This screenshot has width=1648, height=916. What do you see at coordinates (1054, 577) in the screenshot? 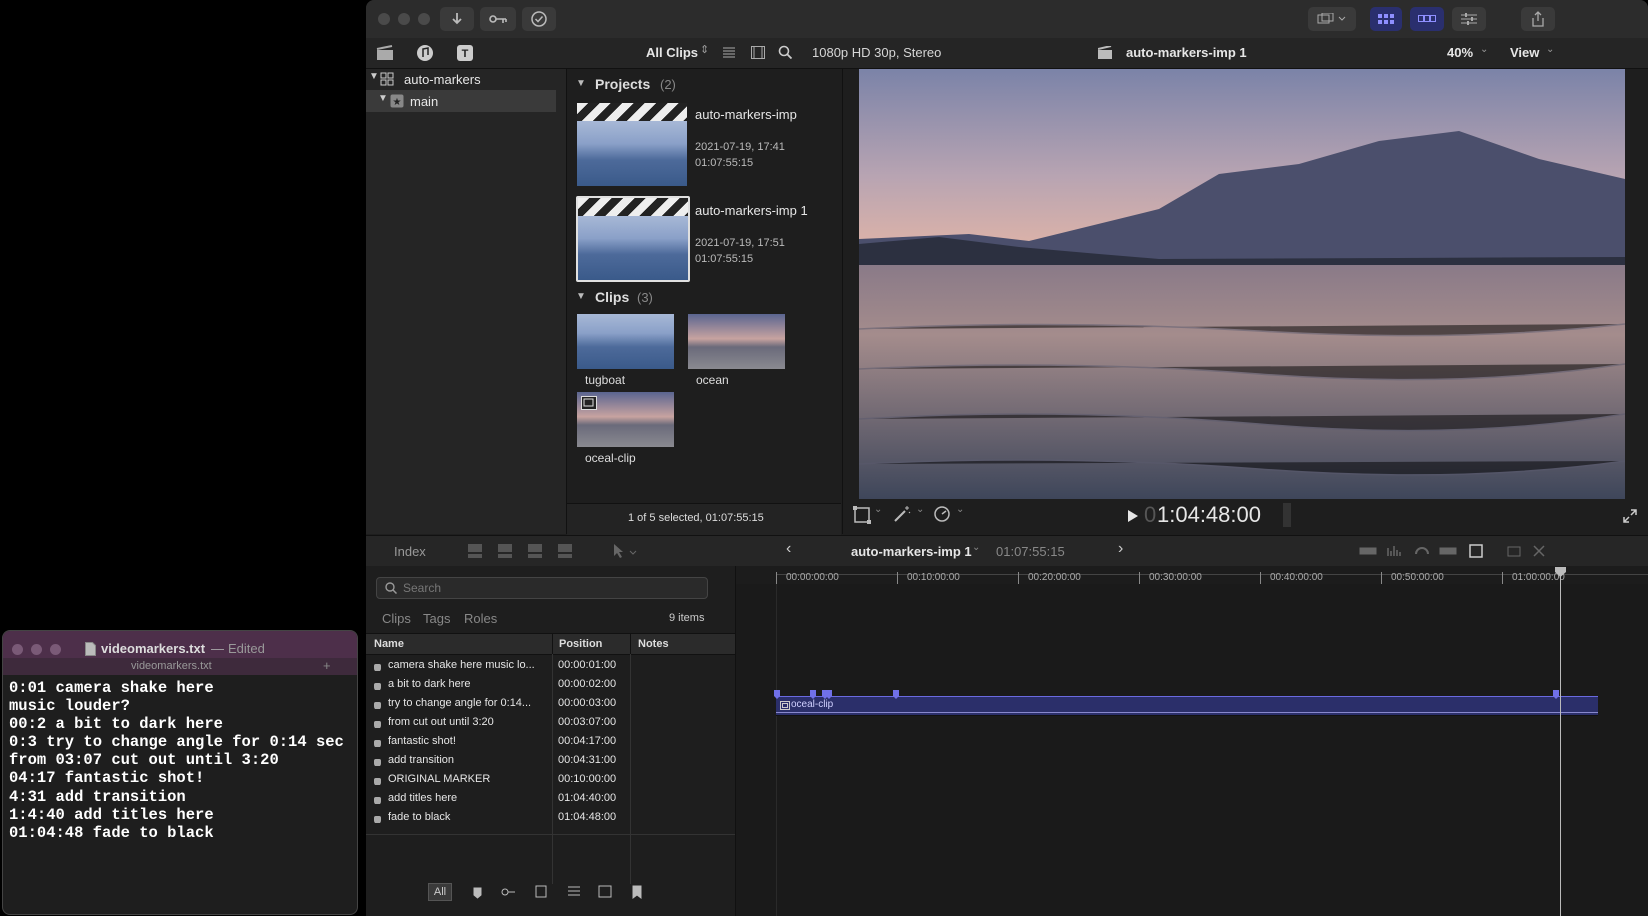
I see `ruler-label: 00:20:00:00` at bounding box center [1054, 577].